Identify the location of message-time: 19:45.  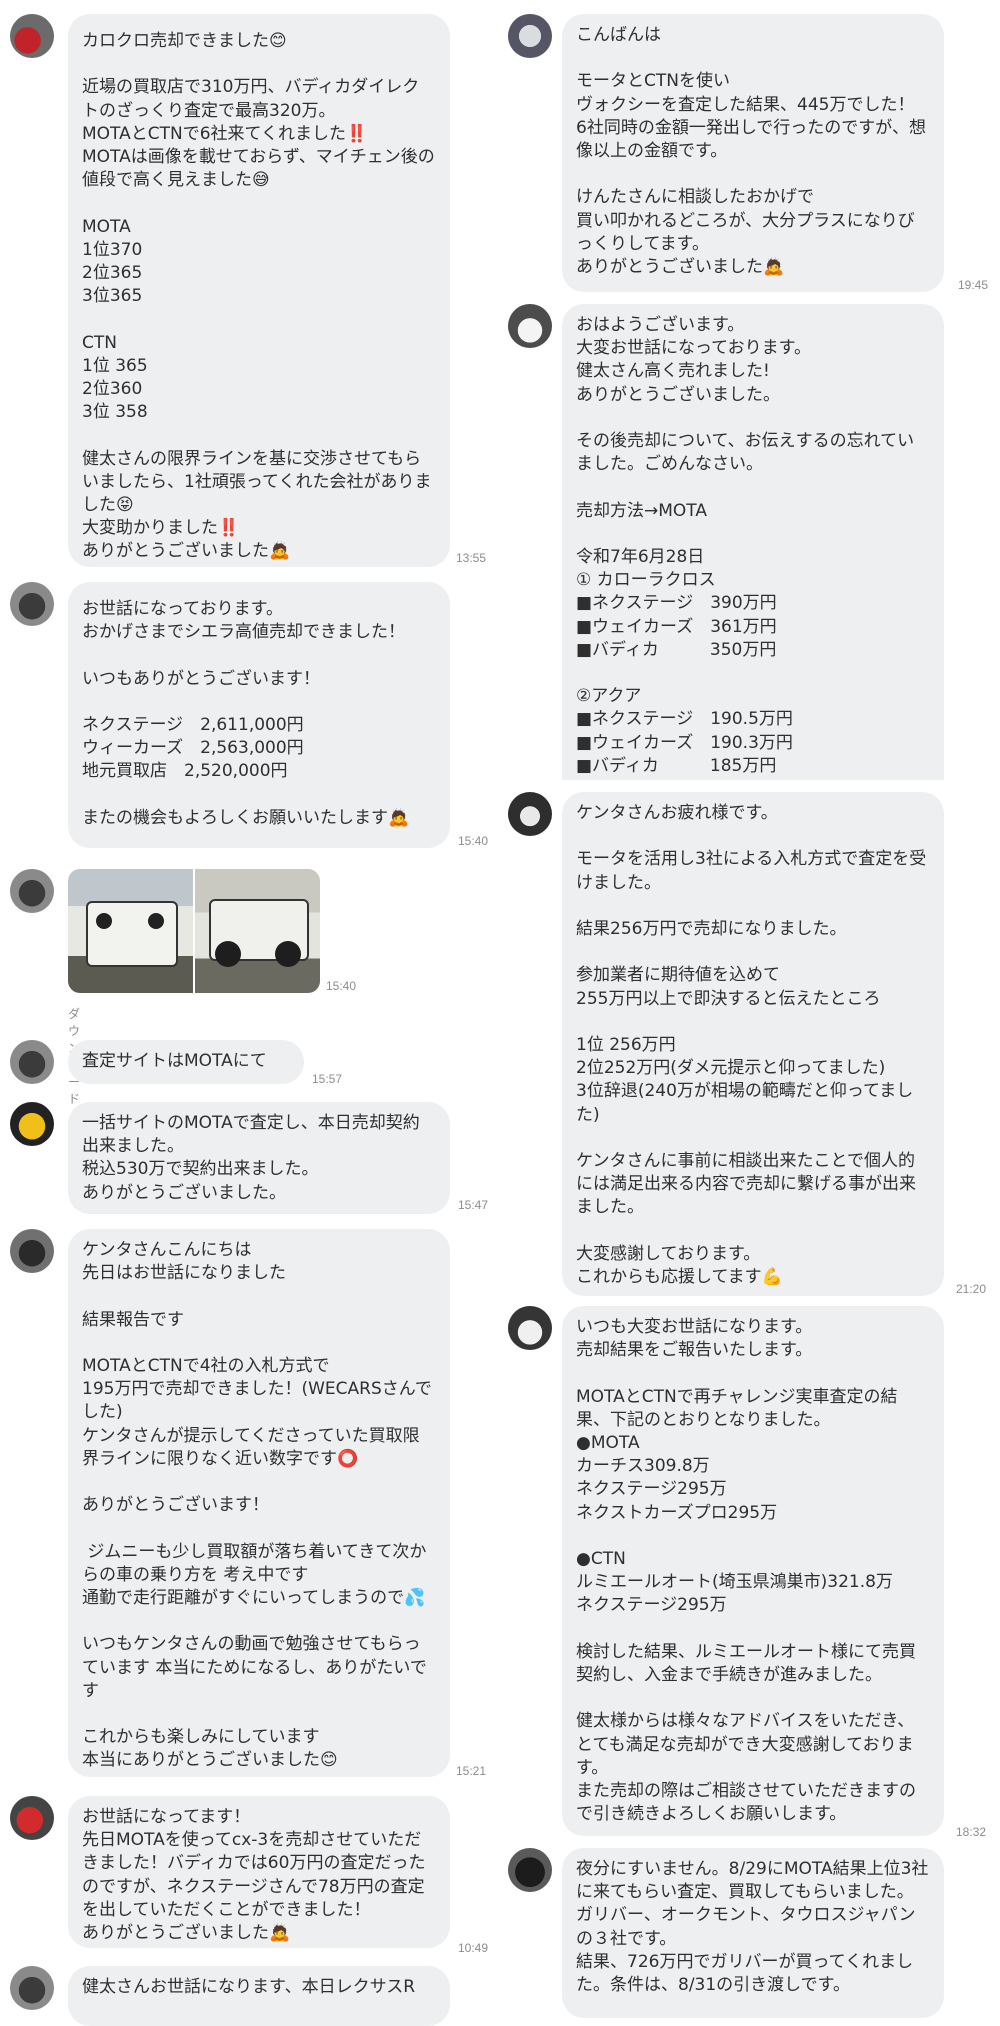
(973, 285).